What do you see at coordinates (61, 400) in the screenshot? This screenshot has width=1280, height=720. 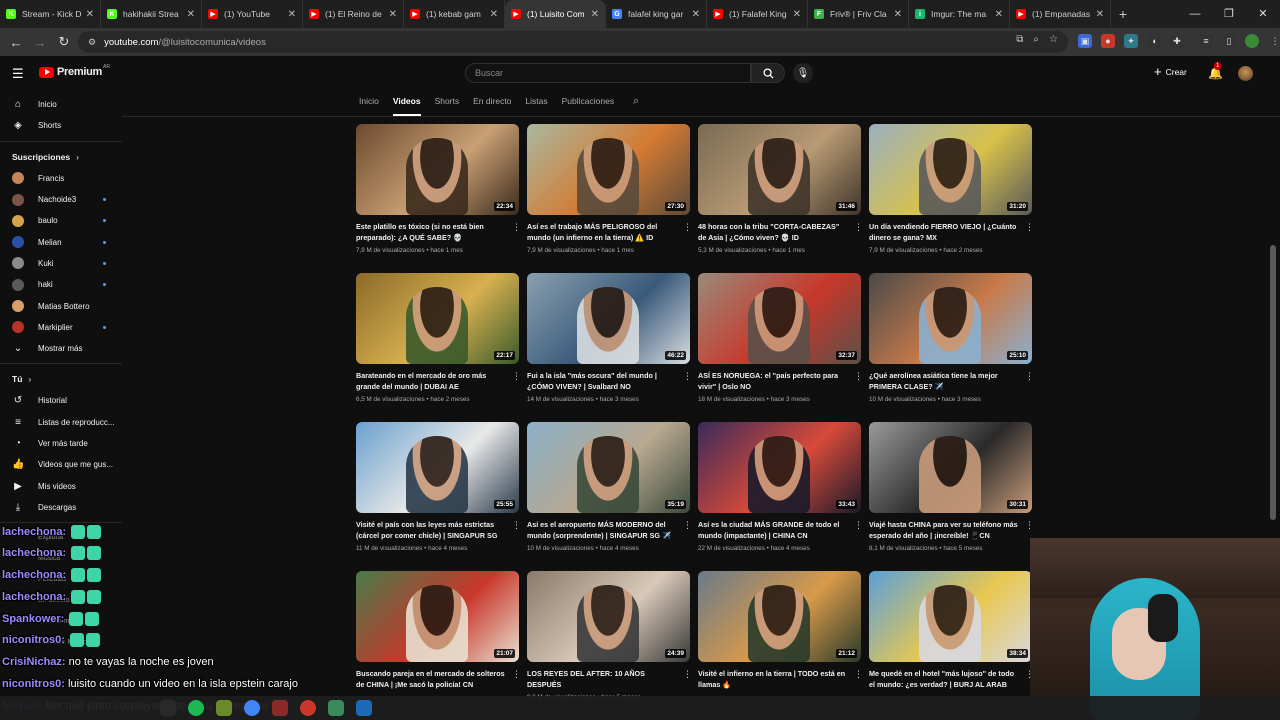 I see `sidebar-you-item: ↺ Historial` at bounding box center [61, 400].